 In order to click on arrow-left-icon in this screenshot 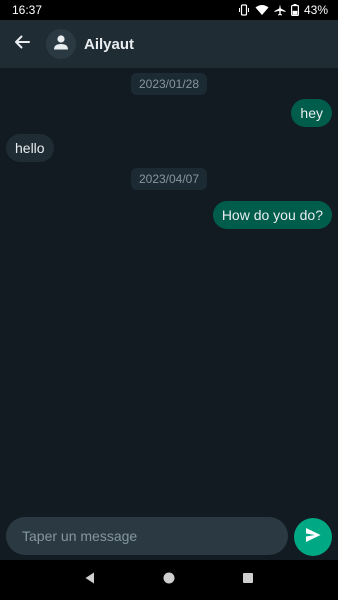, I will do `click(22, 44)`.